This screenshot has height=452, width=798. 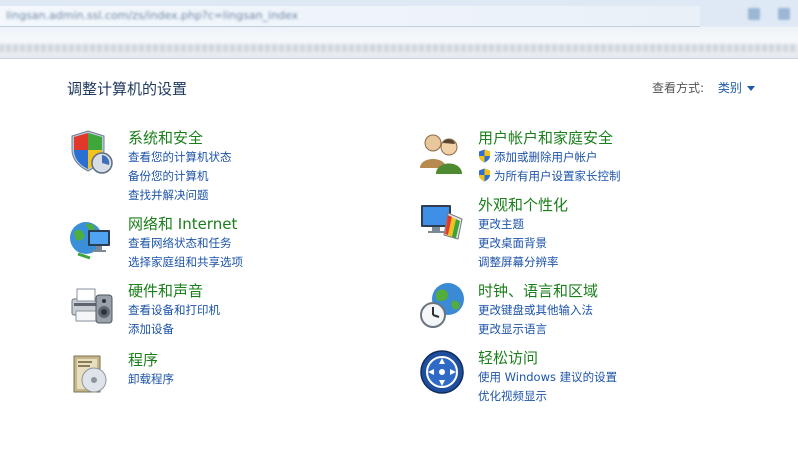 What do you see at coordinates (546, 157) in the screenshot?
I see `link-text: 添加或删除用户帐户` at bounding box center [546, 157].